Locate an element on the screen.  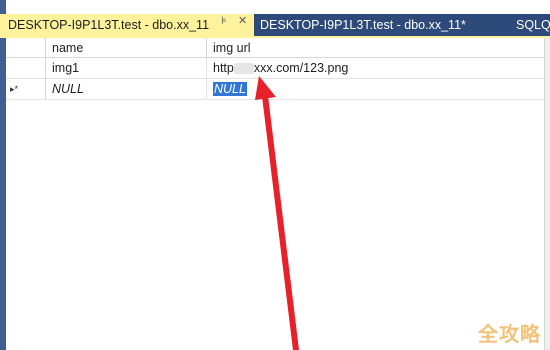
cell-img-url: http xxx.com/123.png is located at coordinates (375, 68).